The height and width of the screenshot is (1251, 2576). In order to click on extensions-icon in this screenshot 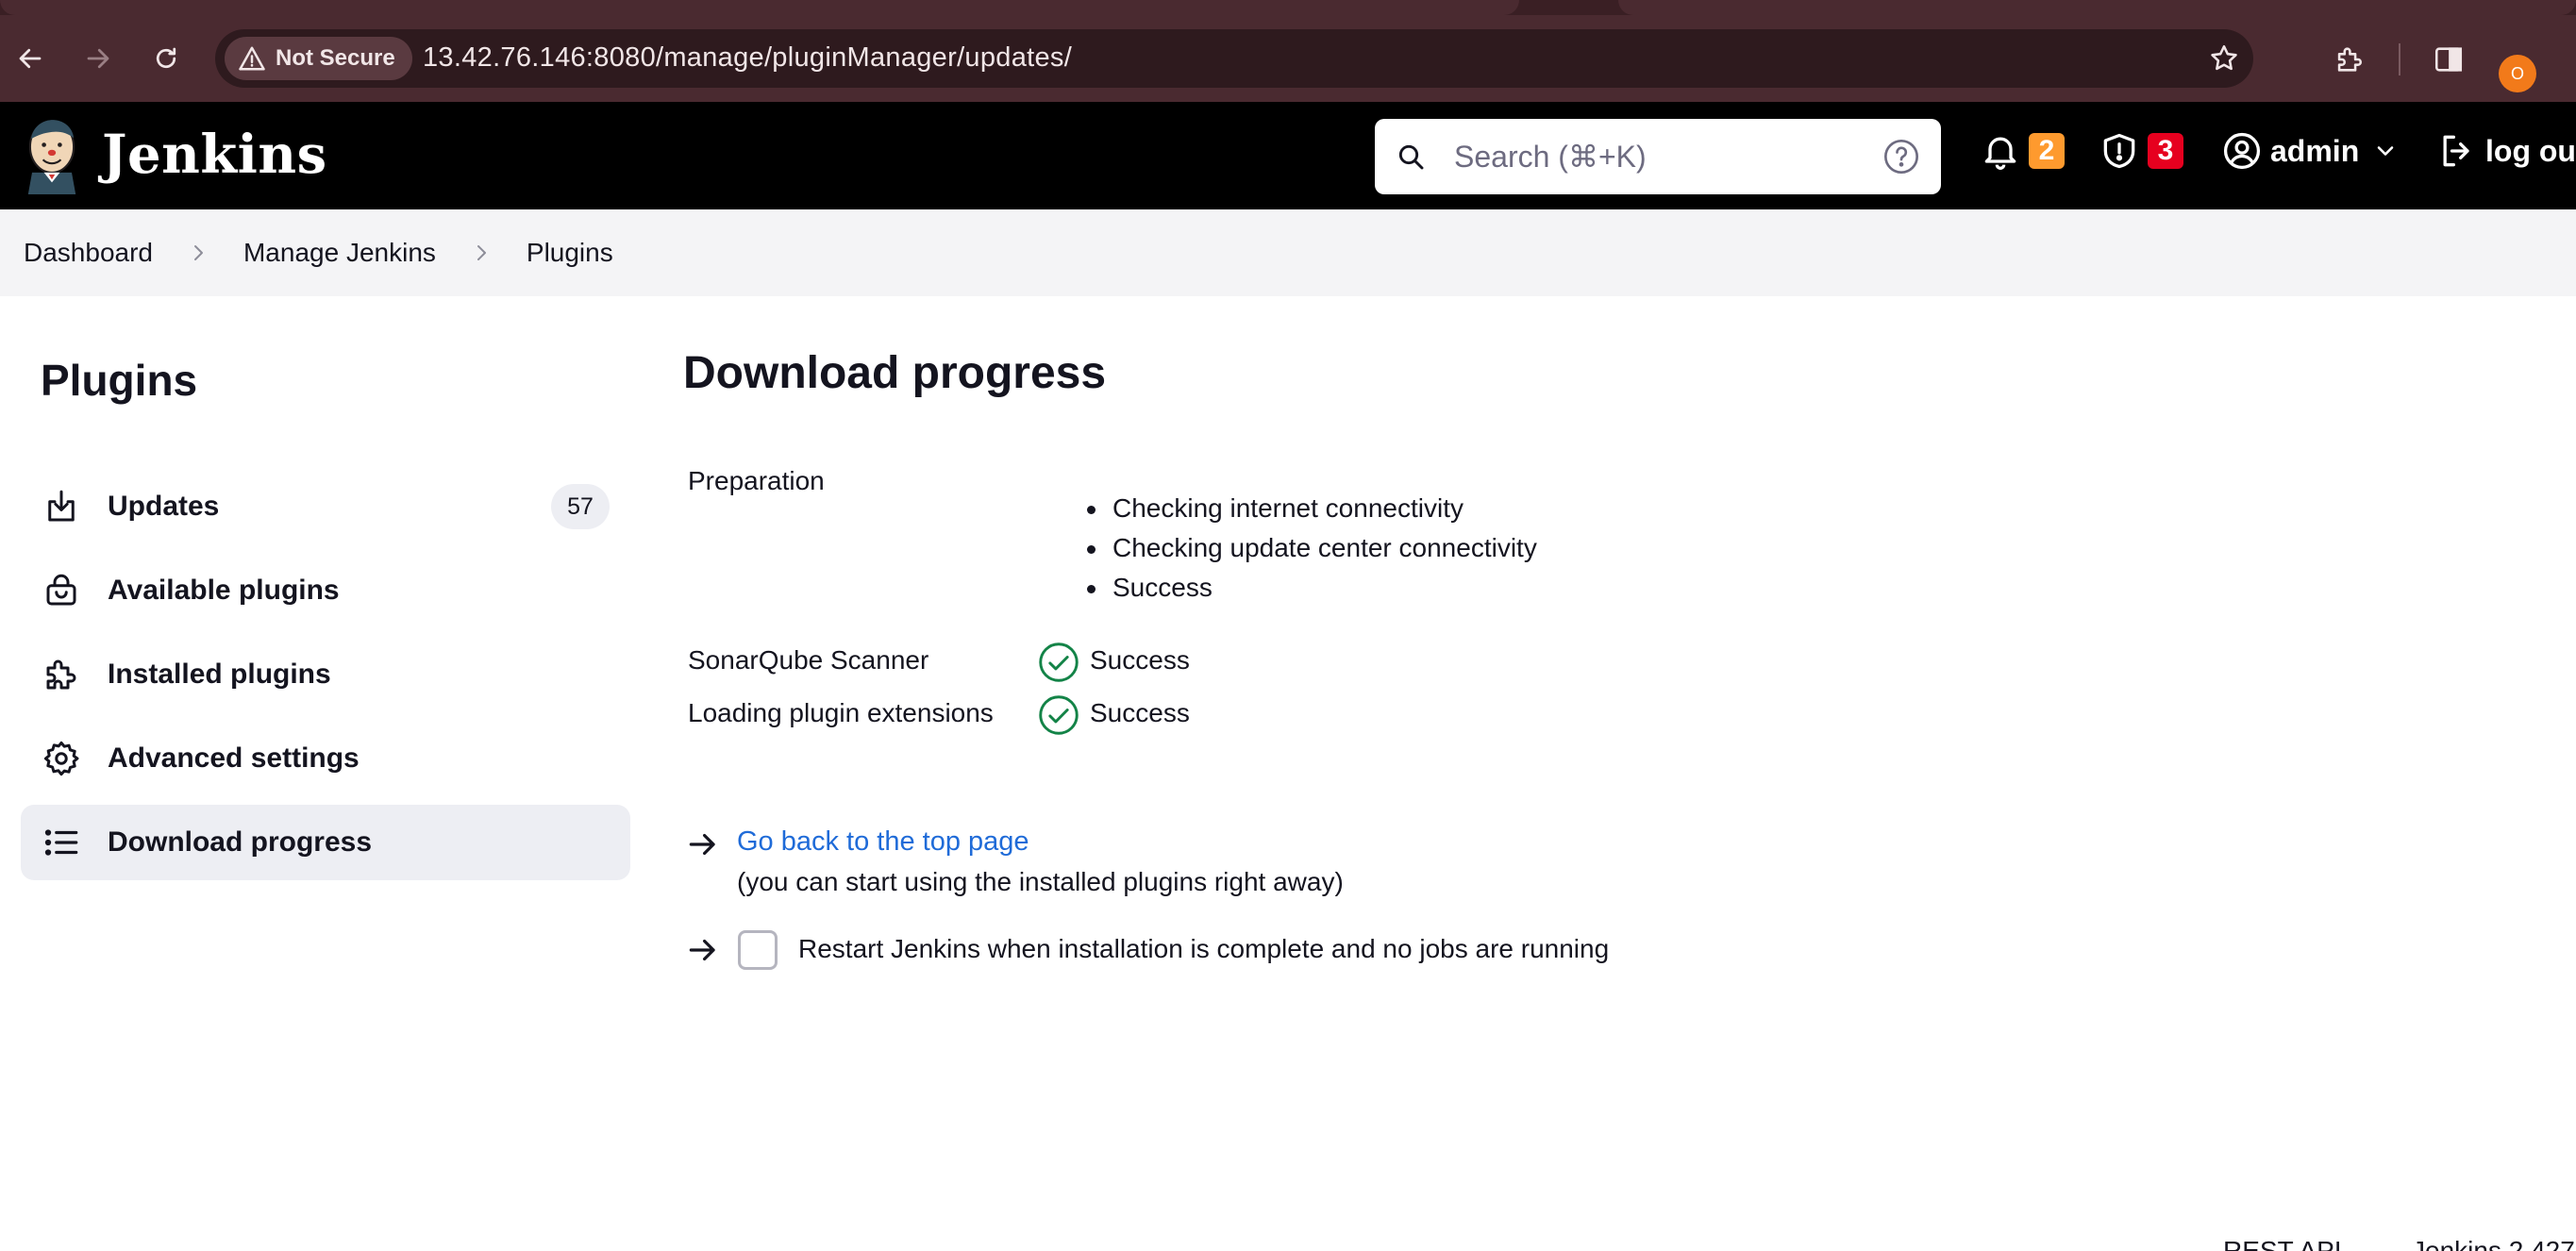, I will do `click(2348, 59)`.